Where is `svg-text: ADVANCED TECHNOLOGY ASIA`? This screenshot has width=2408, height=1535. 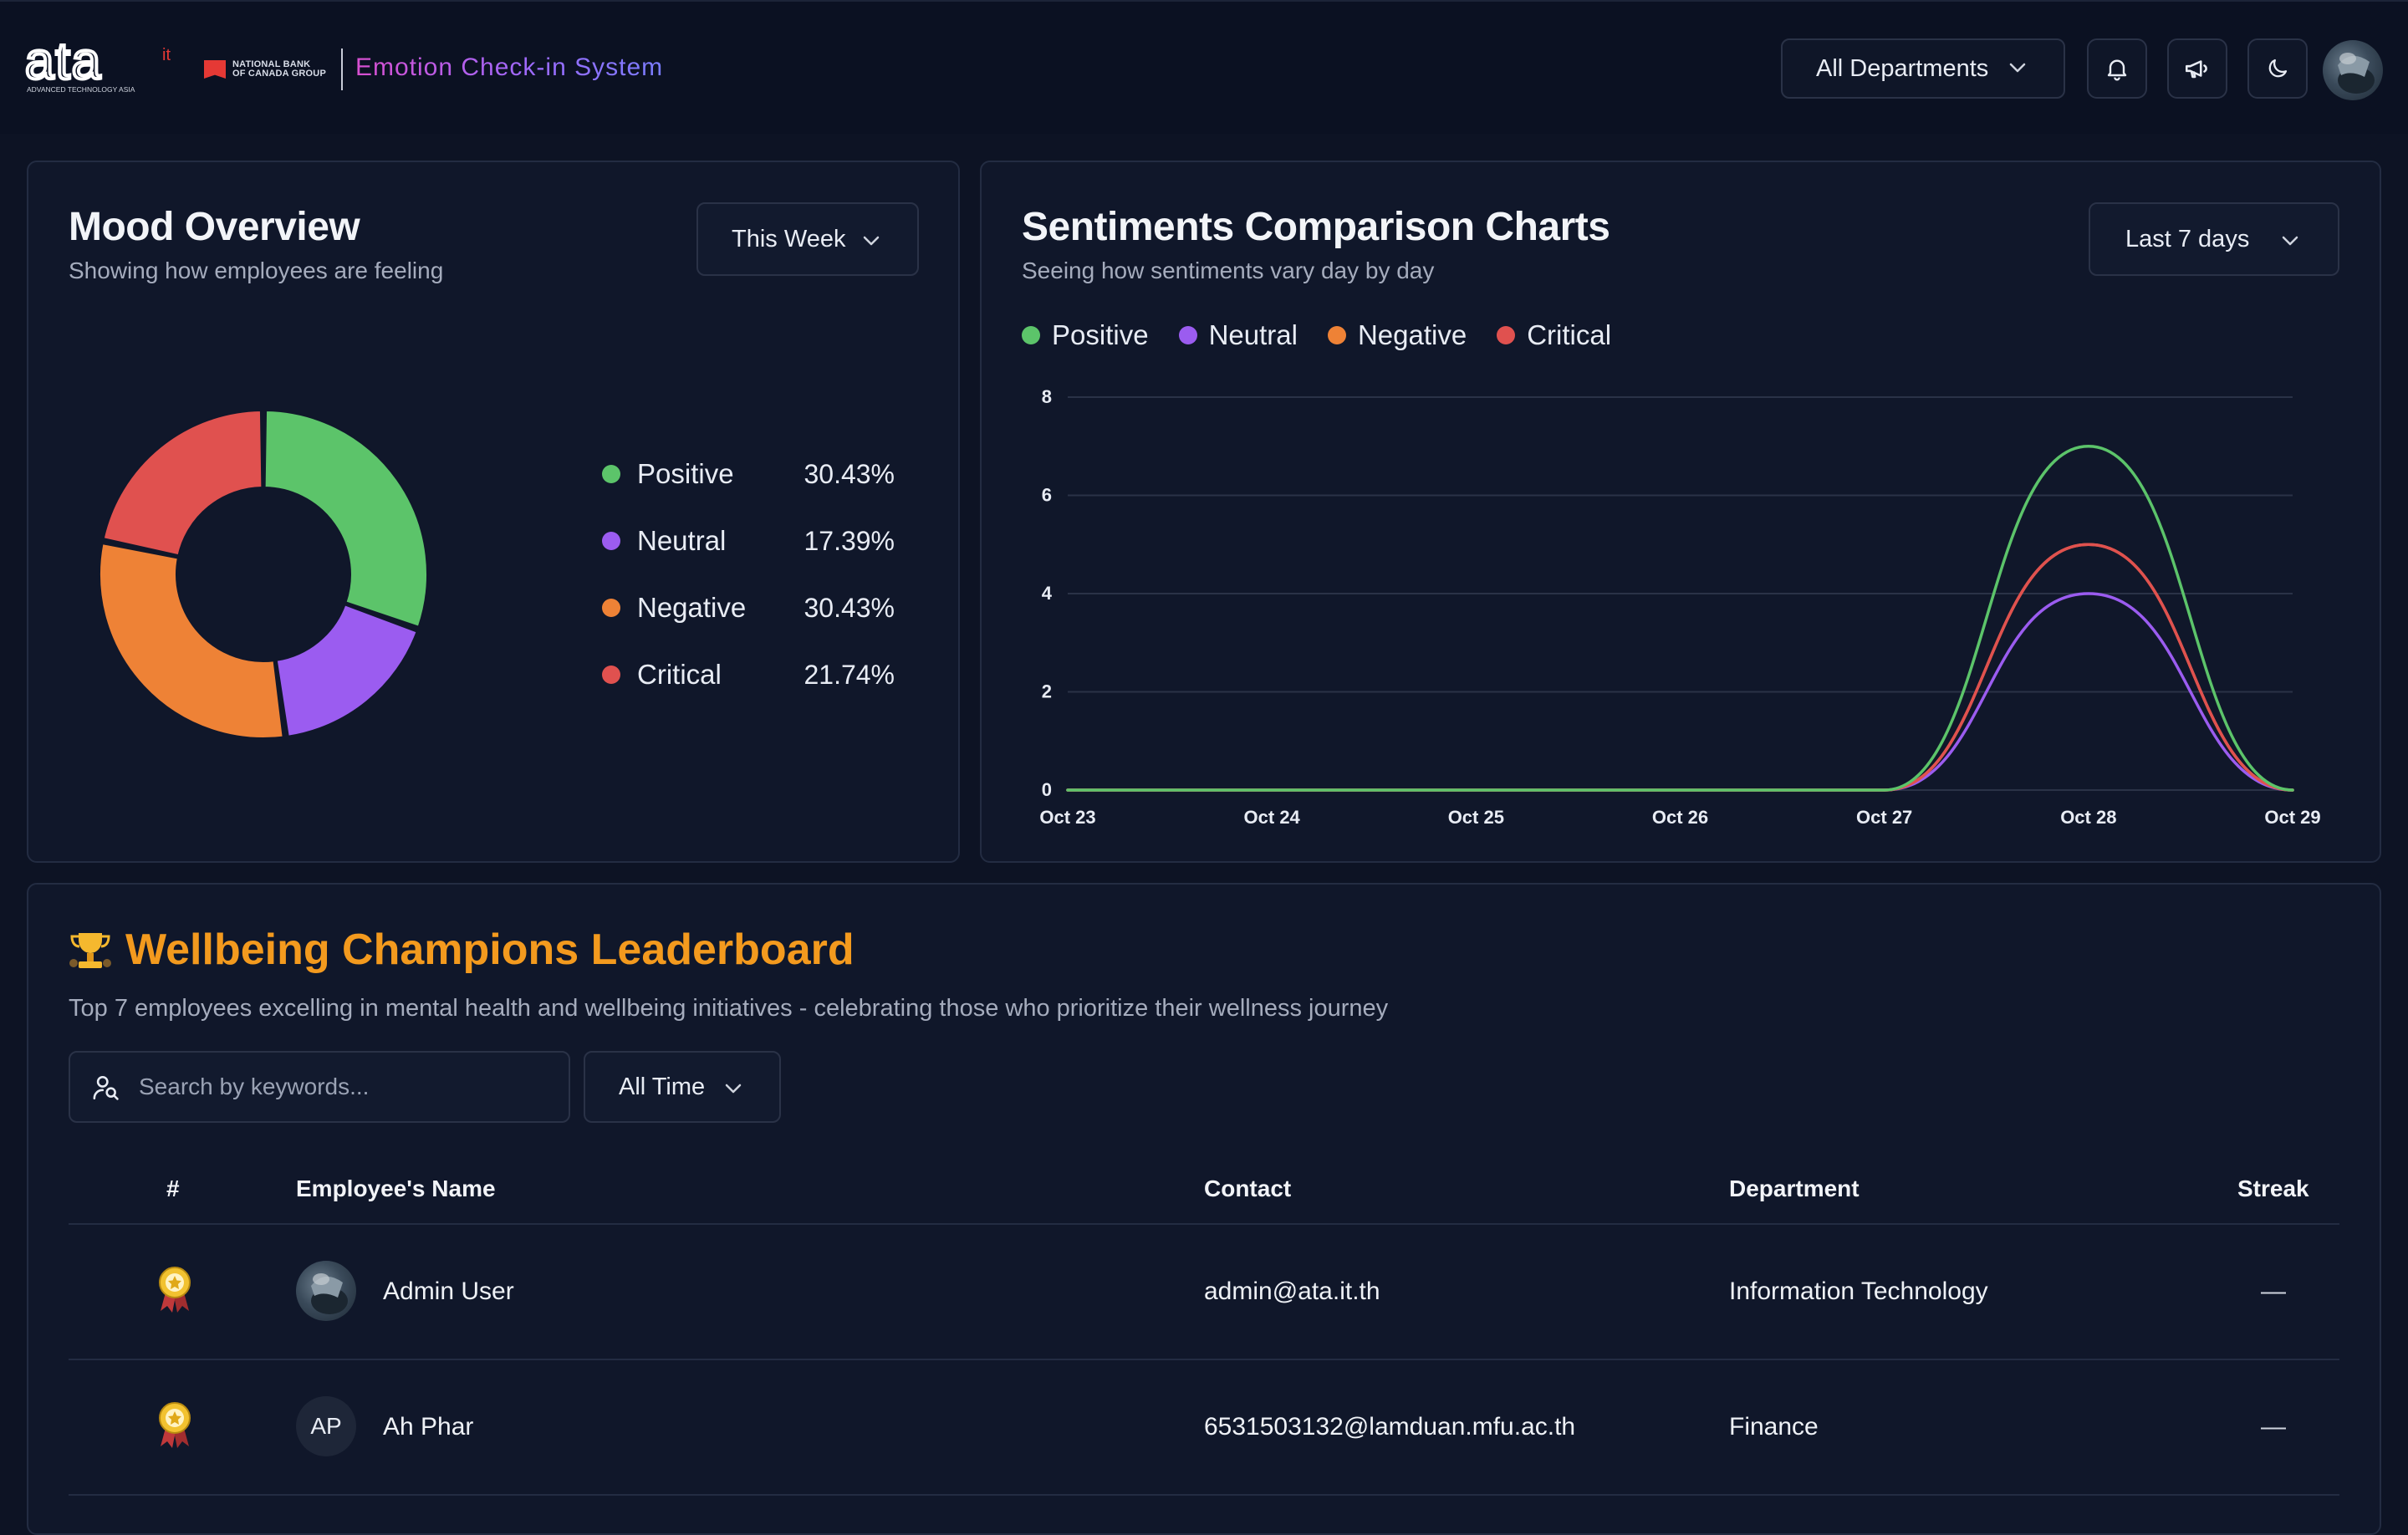 svg-text: ADVANCED TECHNOLOGY ASIA is located at coordinates (81, 89).